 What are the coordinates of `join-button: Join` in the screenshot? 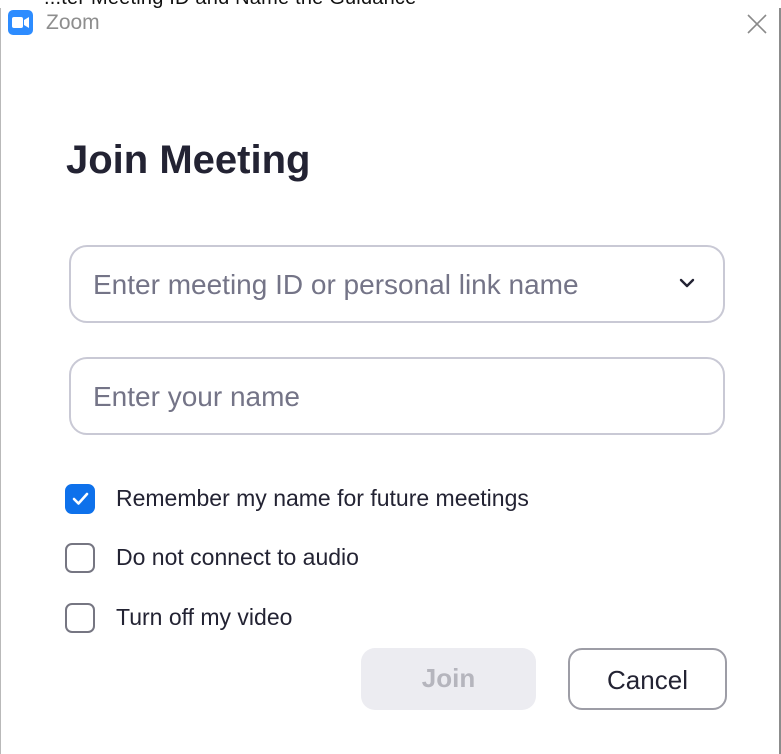 It's located at (448, 679).